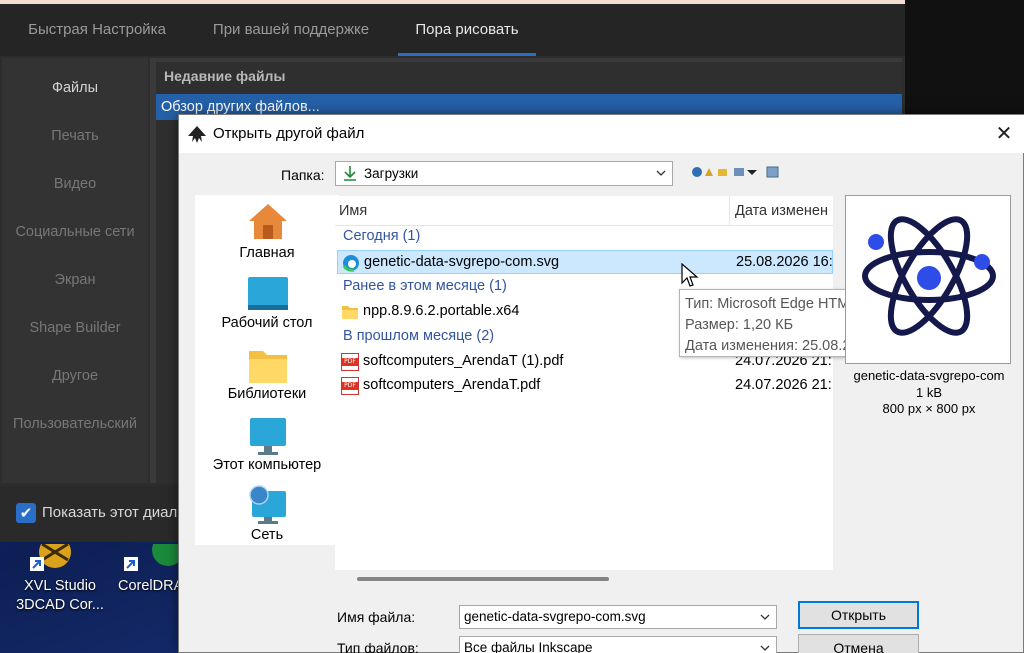 This screenshot has height=653, width=1024. I want to click on filename-label: Имя файла:, so click(376, 617).